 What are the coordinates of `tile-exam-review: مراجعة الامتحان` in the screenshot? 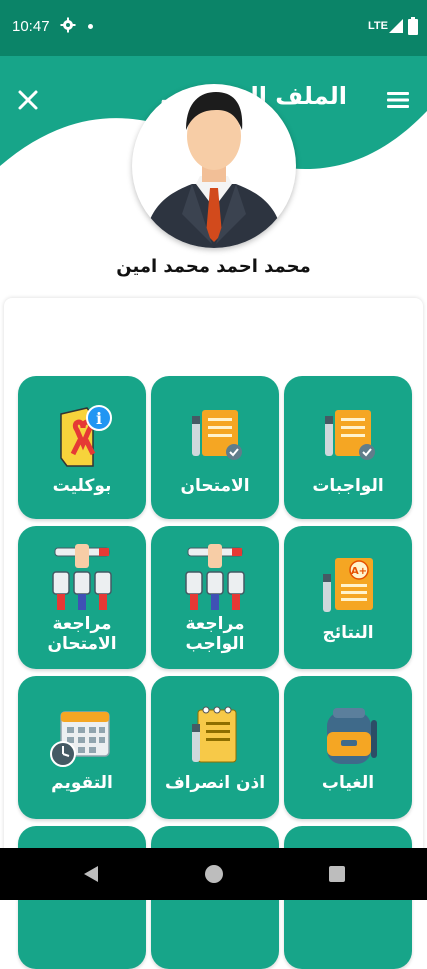 It's located at (82, 597).